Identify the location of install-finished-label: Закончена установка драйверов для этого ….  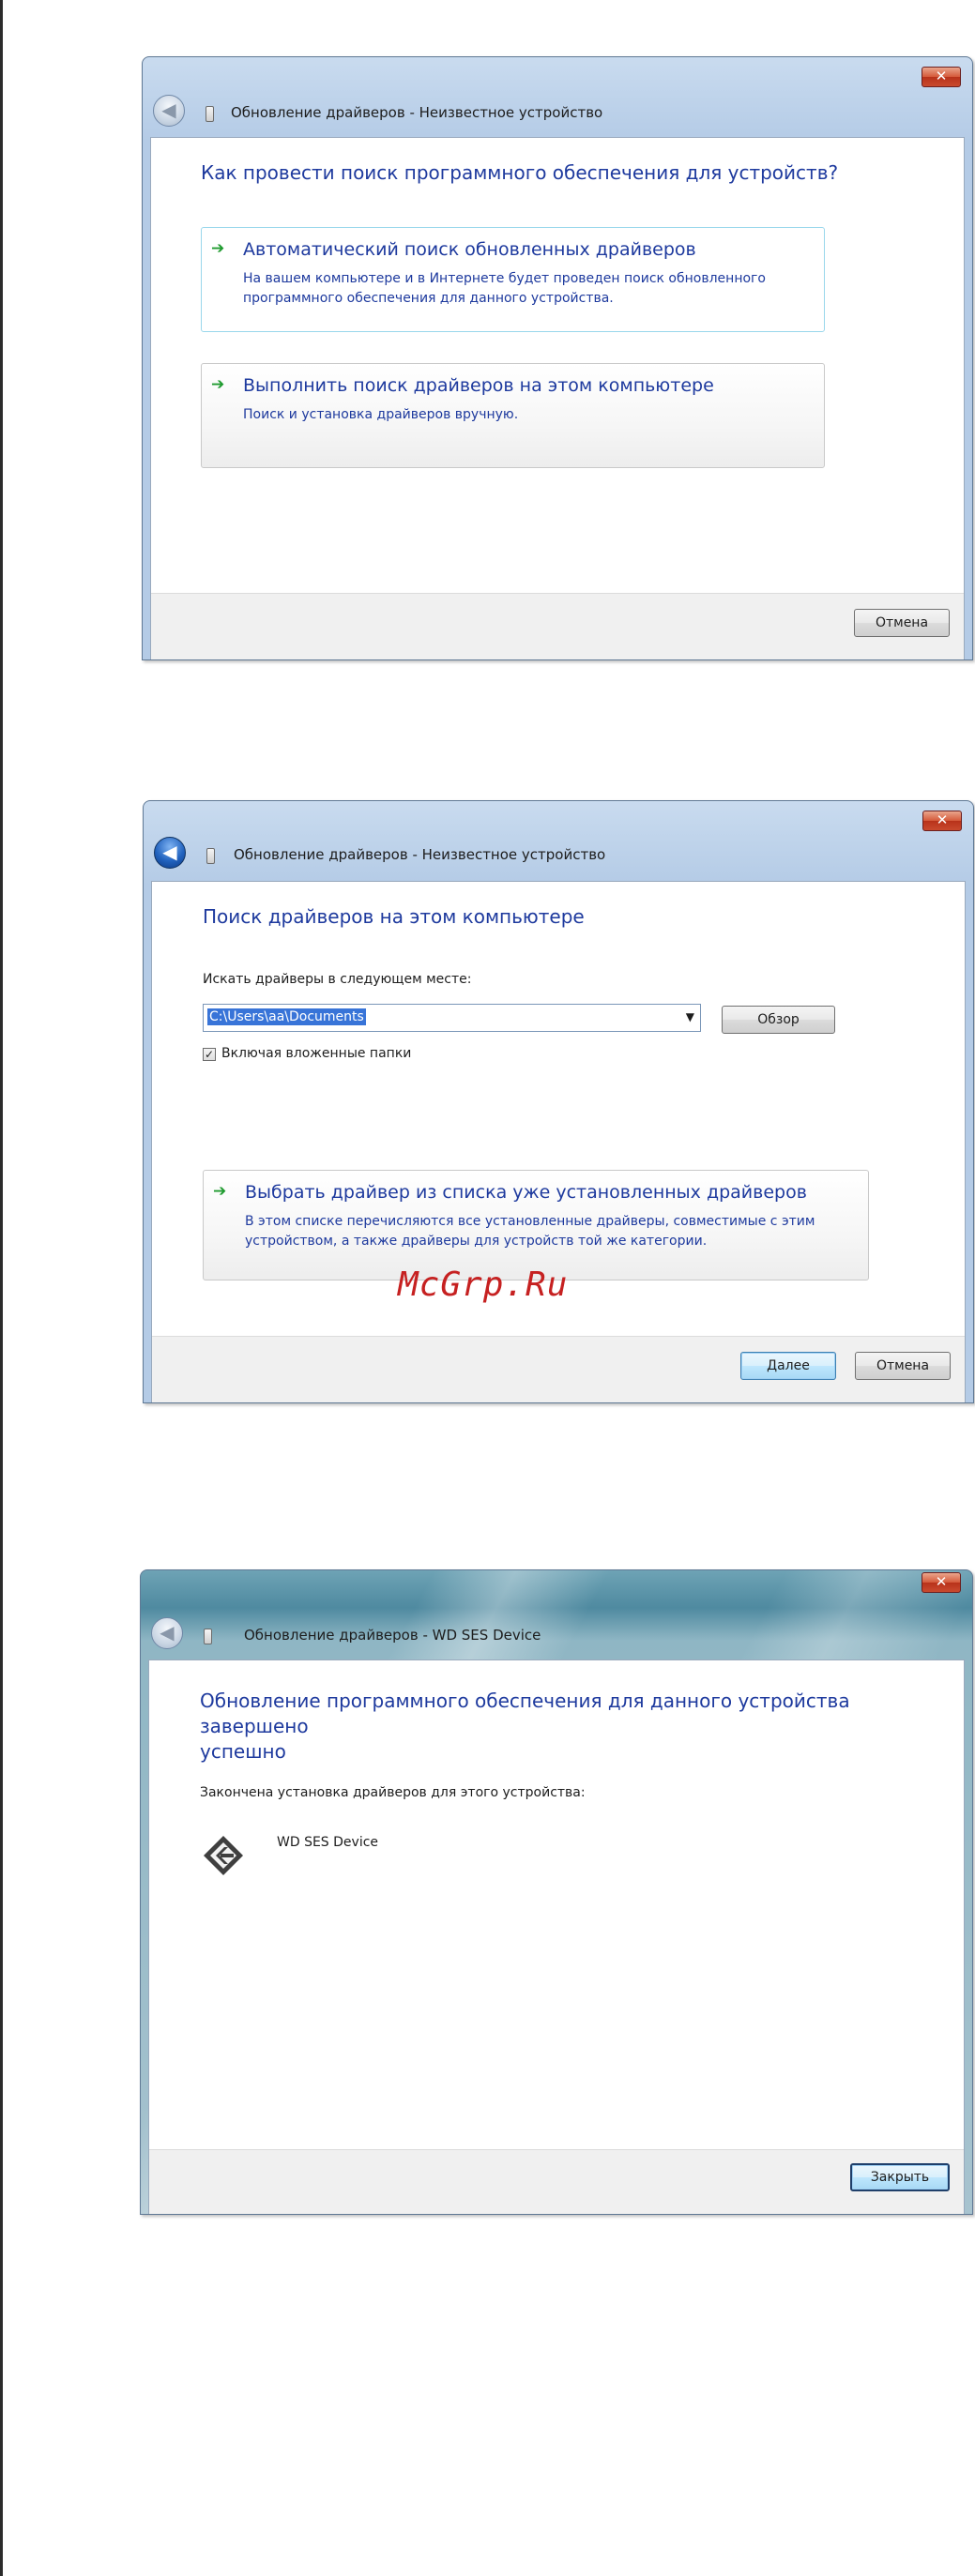
(393, 1792).